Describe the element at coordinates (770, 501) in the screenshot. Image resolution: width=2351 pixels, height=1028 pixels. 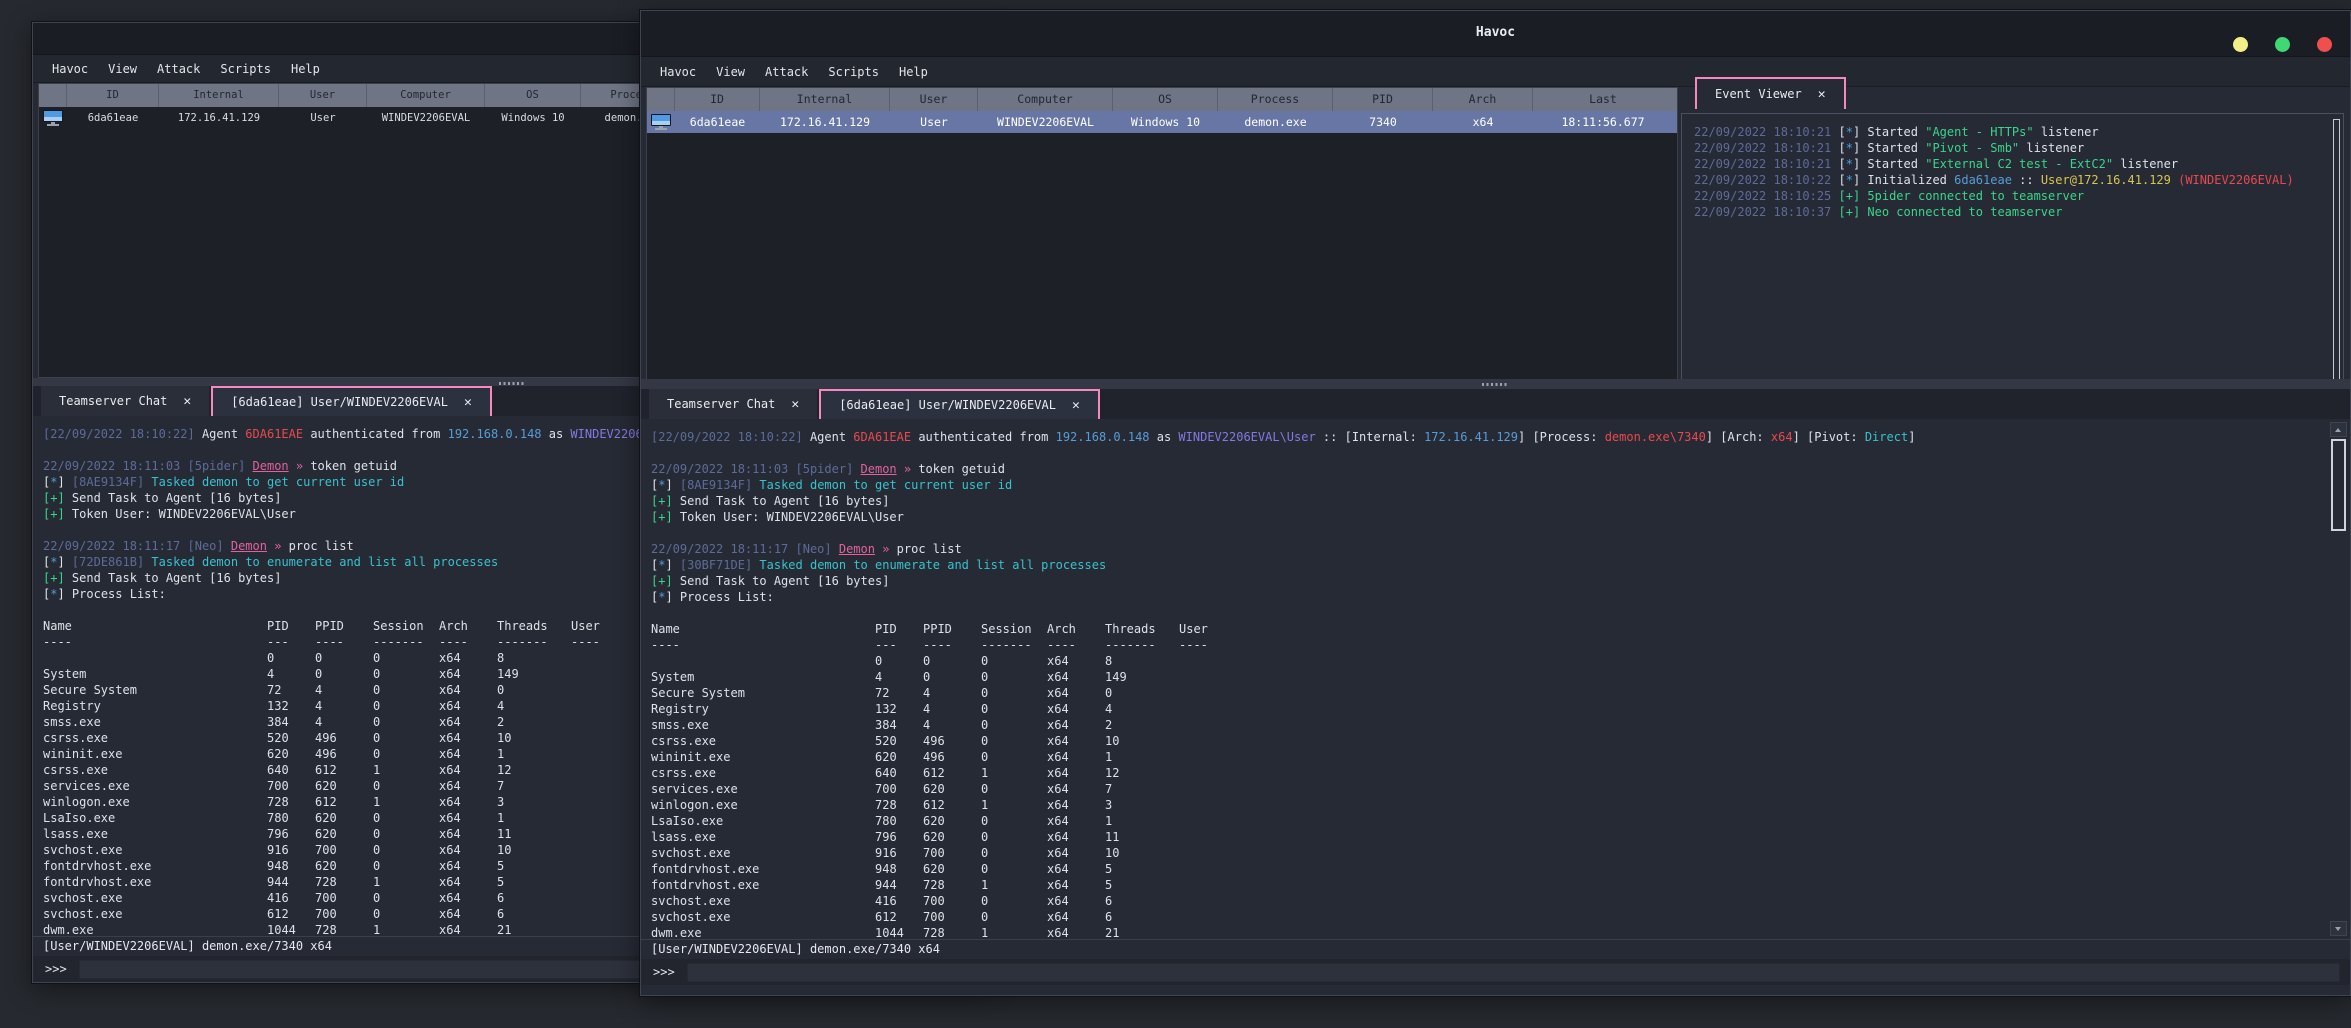
I see `log-line: [+] Send Task to Agent [16 bytes]` at that location.